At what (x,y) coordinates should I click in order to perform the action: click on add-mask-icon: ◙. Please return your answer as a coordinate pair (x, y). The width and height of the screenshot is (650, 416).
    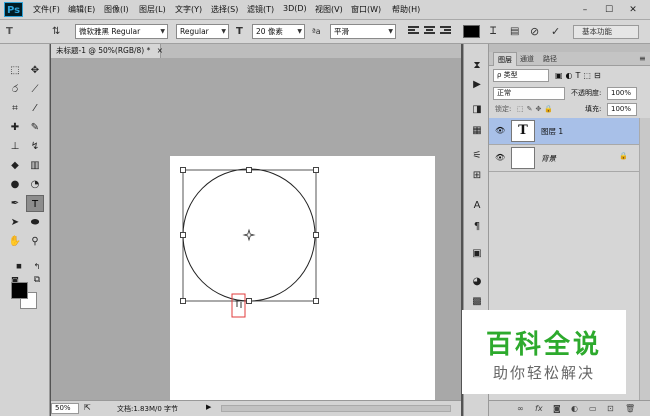
    Looking at the image, I should click on (557, 408).